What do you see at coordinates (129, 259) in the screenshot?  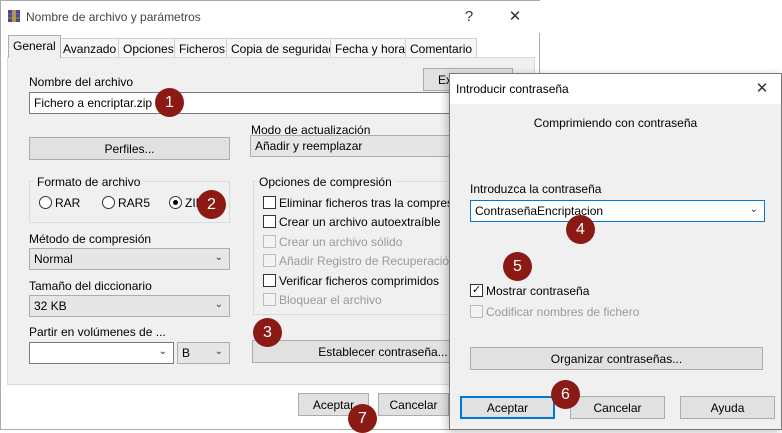 I see `compression-method-select: Normal ⌄` at bounding box center [129, 259].